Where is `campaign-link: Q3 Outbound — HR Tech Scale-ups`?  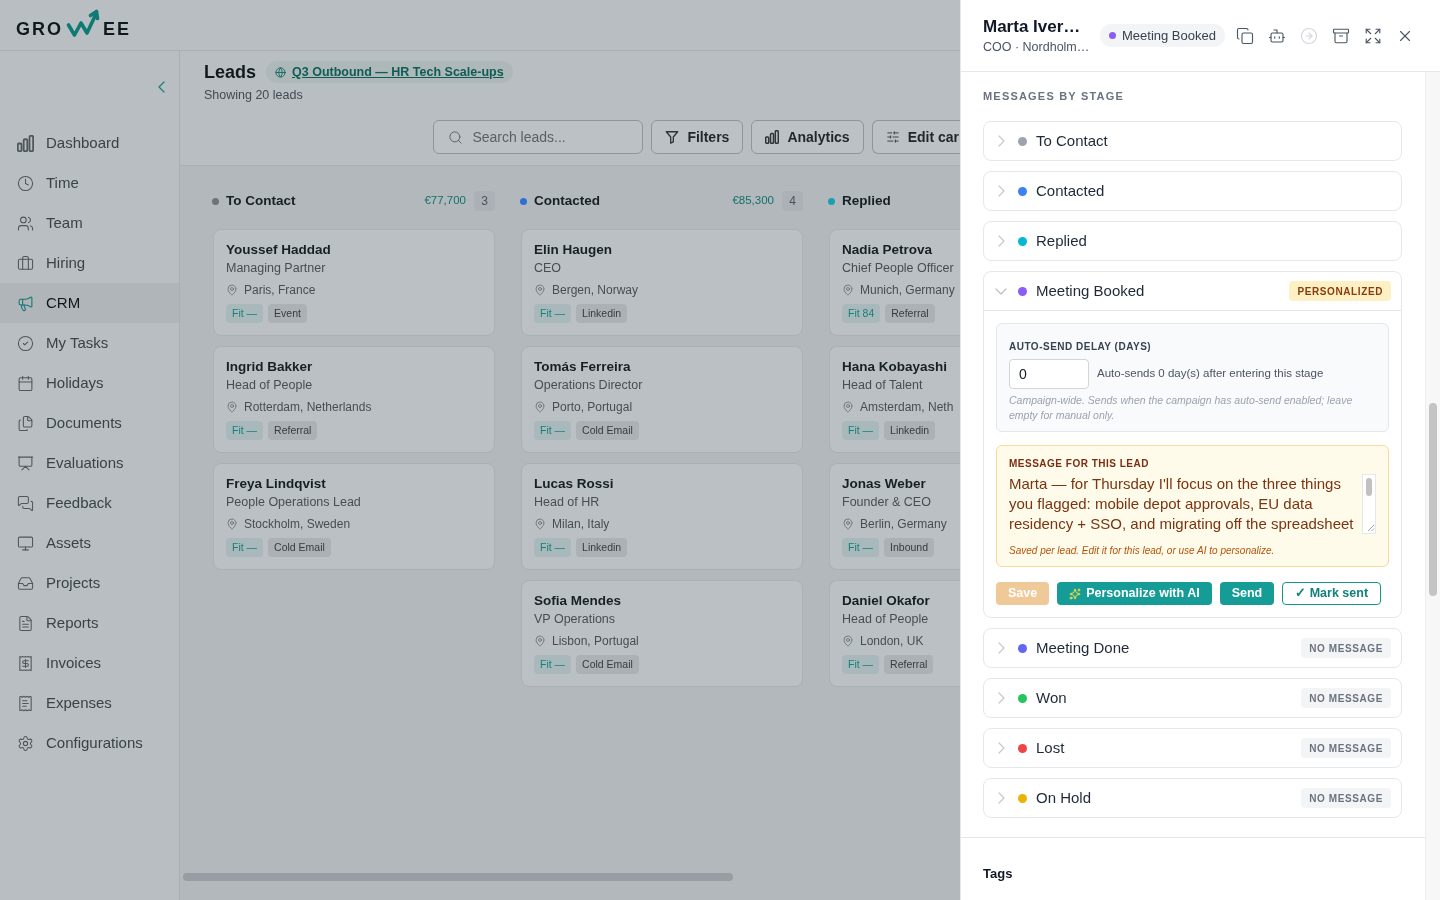
campaign-link: Q3 Outbound — HR Tech Scale-ups is located at coordinates (398, 72).